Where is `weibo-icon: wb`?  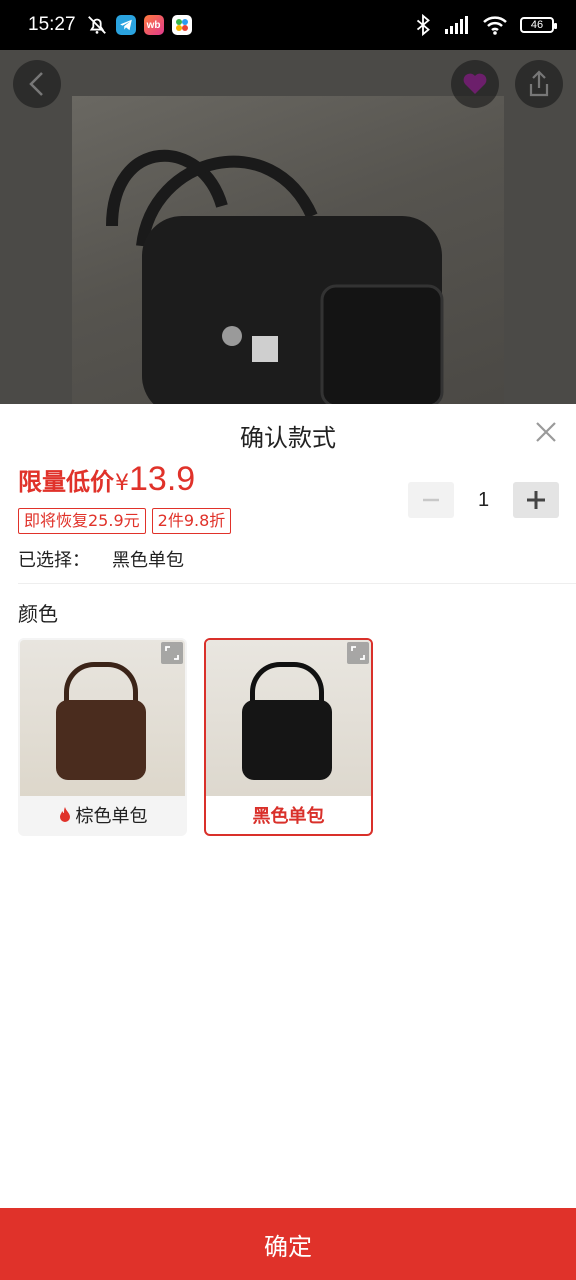
weibo-icon: wb is located at coordinates (153, 25).